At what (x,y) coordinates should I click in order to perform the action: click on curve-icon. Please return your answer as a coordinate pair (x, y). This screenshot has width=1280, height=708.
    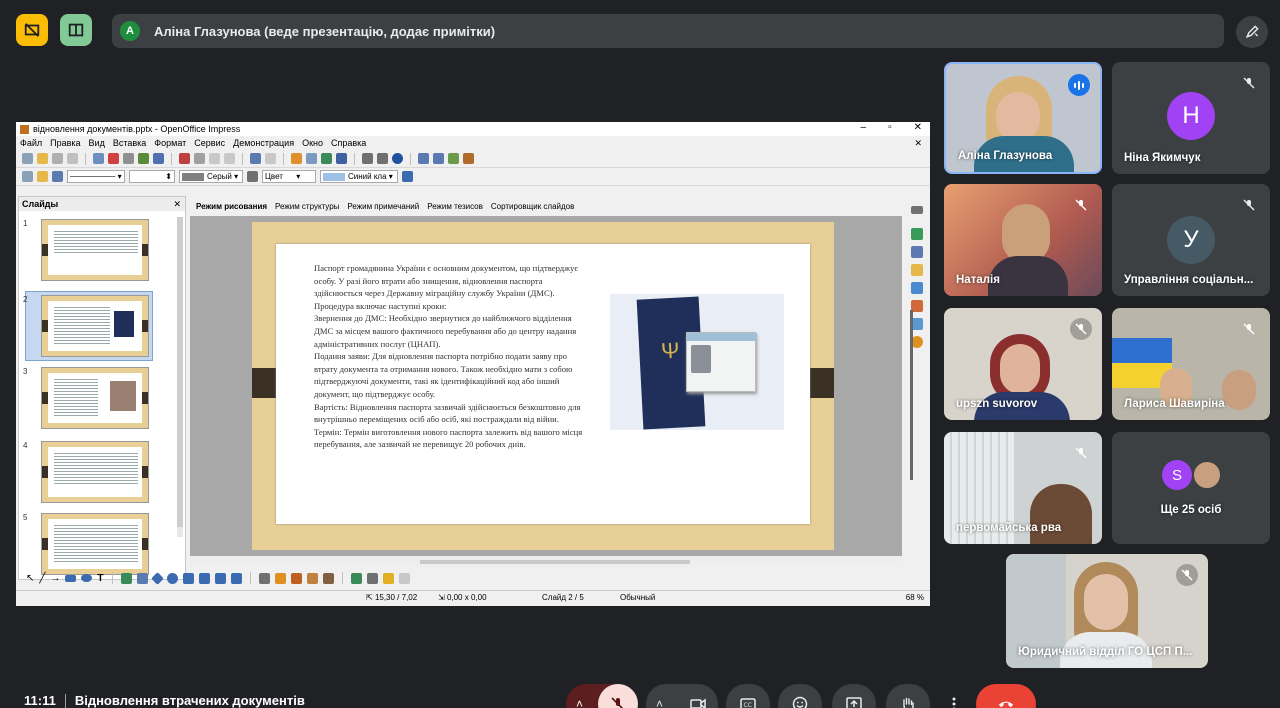
    Looking at the image, I should click on (126, 578).